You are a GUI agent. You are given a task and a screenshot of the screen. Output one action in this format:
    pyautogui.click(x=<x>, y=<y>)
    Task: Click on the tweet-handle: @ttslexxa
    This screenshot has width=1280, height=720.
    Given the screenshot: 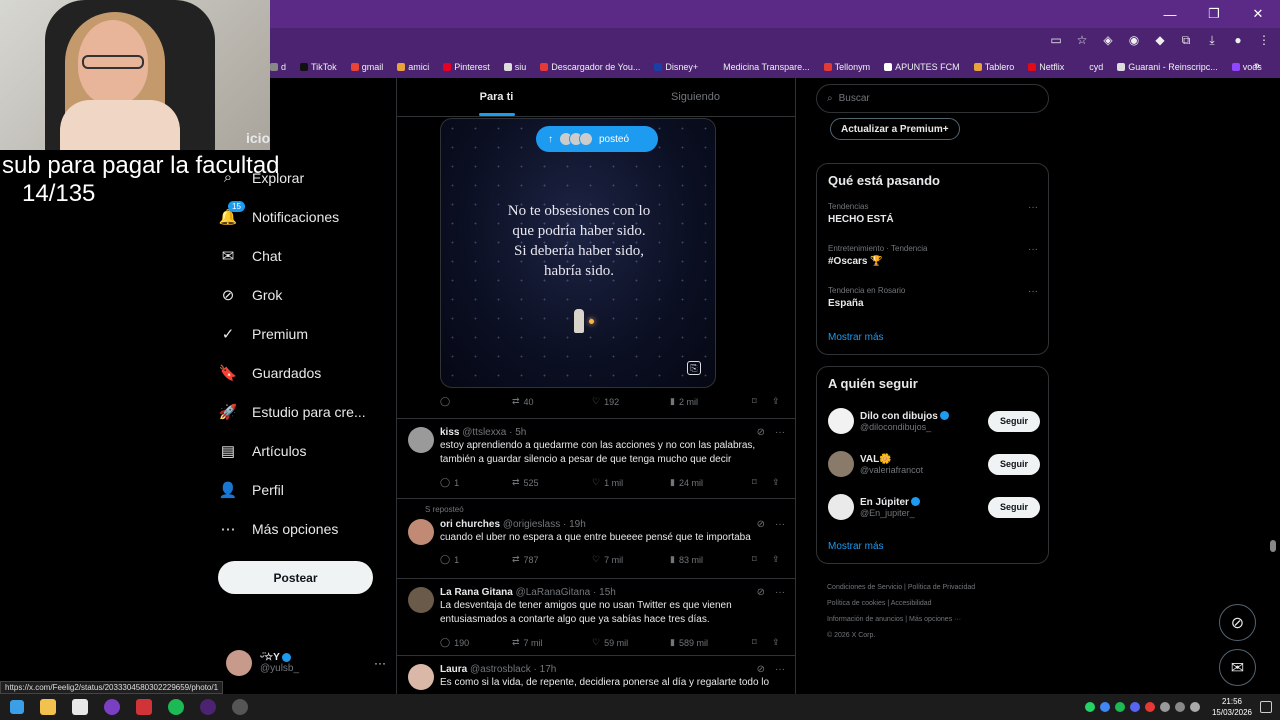 What is the action you would take?
    pyautogui.click(x=484, y=432)
    